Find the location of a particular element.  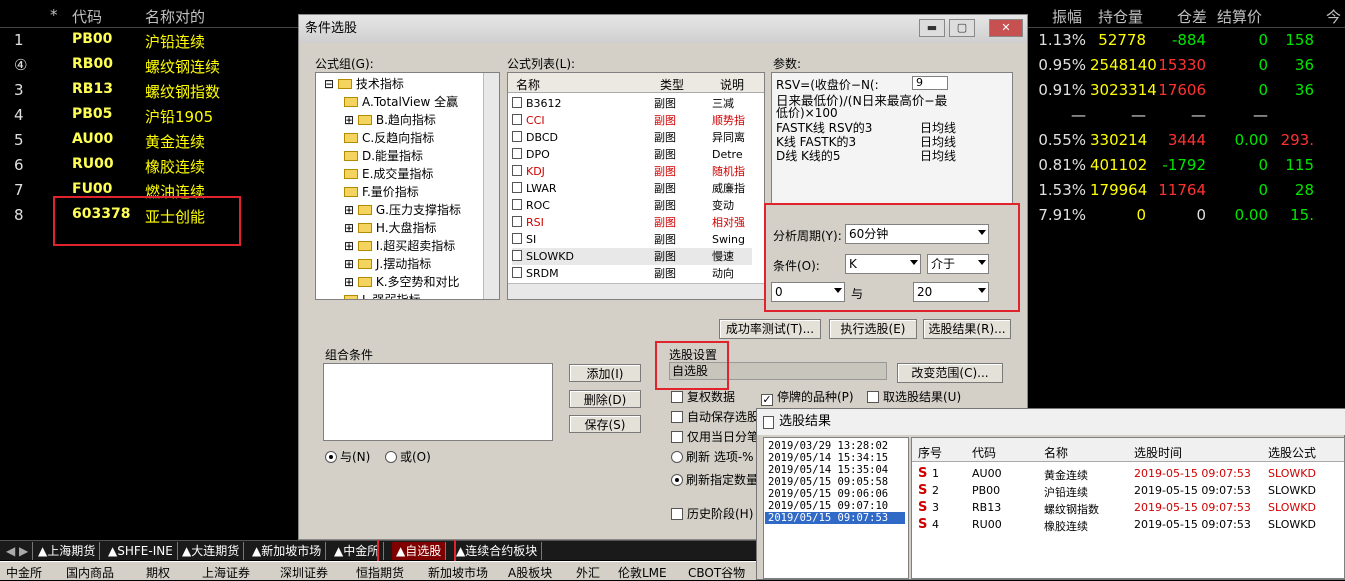

result-time-item: 2019/03/29 13:28:02 is located at coordinates (828, 446).